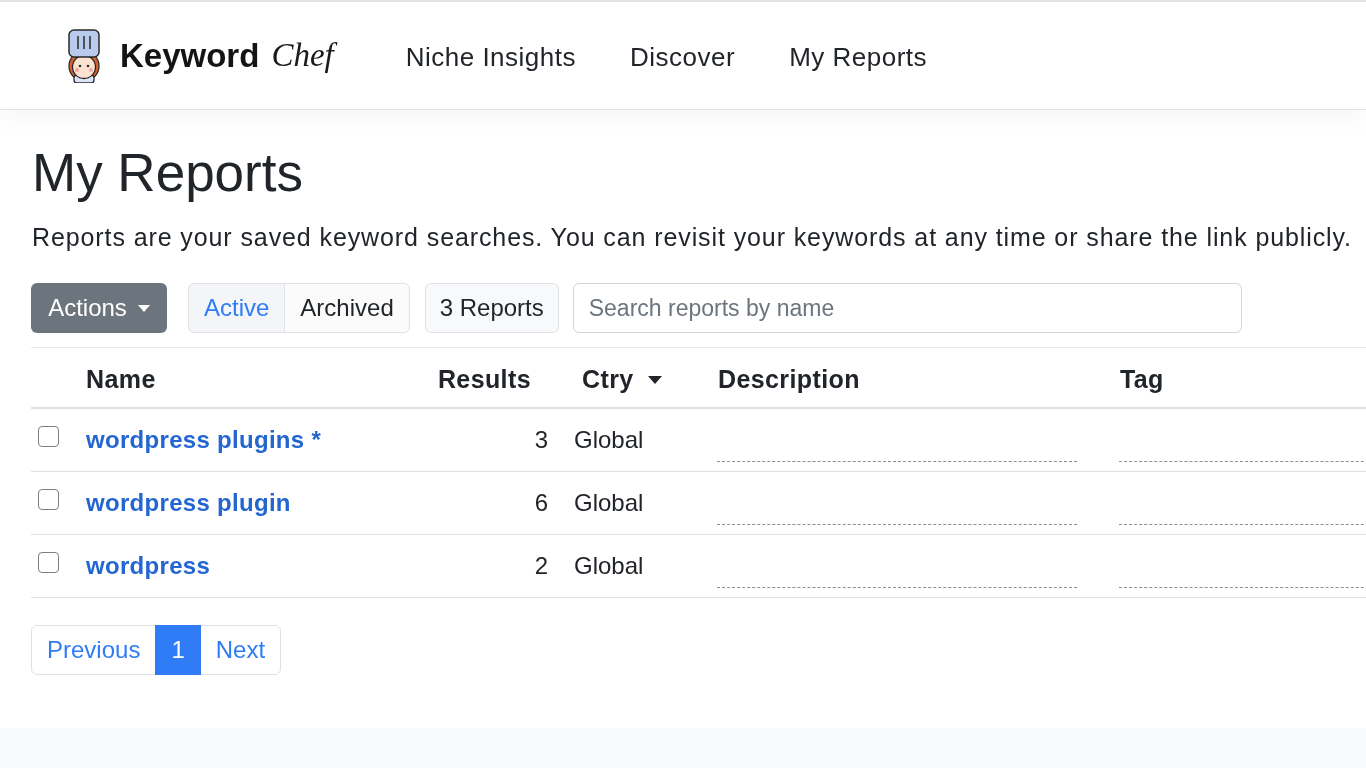 Image resolution: width=1366 pixels, height=768 pixels. What do you see at coordinates (484, 379) in the screenshot?
I see `column-header: Results` at bounding box center [484, 379].